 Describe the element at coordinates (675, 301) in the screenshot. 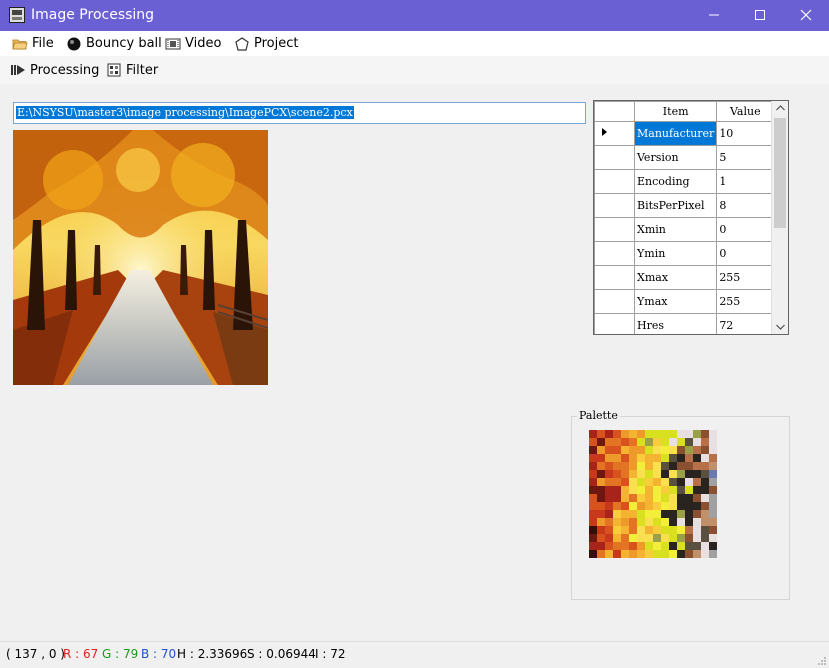

I see `cell-item: Ymax` at that location.